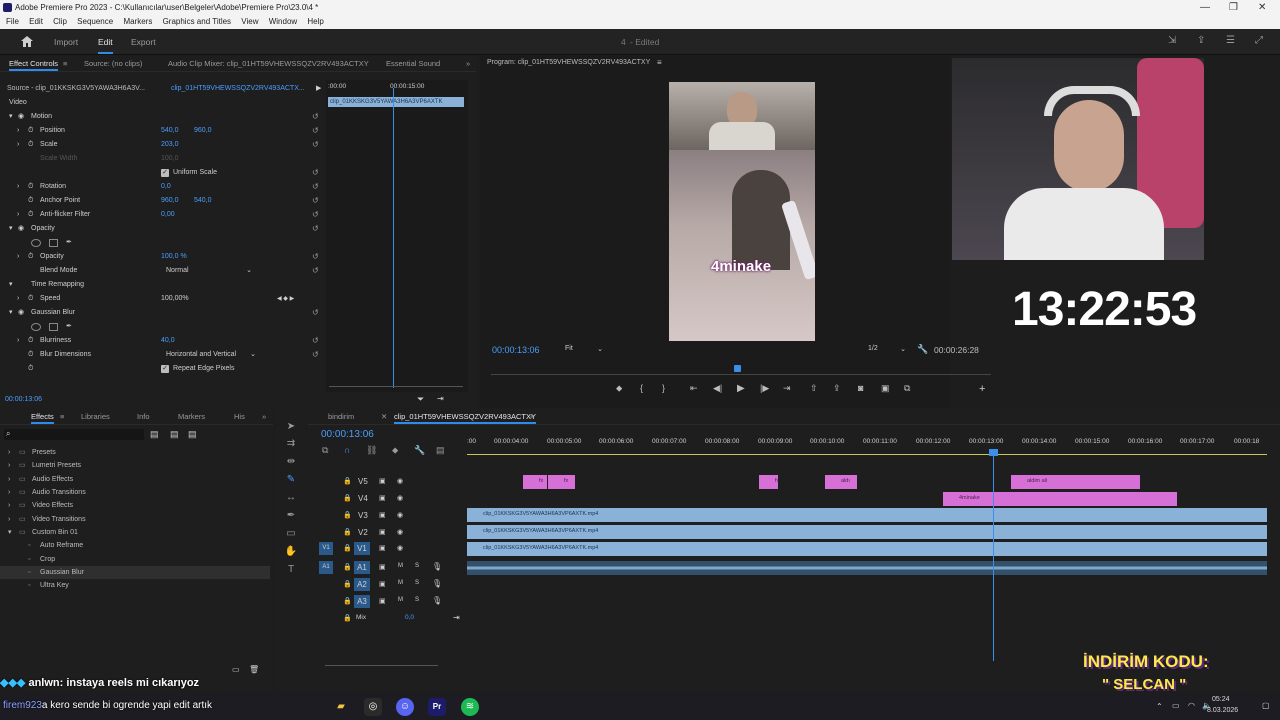 The image size is (1280, 720). I want to click on minimize-button: —, so click(1205, 7).